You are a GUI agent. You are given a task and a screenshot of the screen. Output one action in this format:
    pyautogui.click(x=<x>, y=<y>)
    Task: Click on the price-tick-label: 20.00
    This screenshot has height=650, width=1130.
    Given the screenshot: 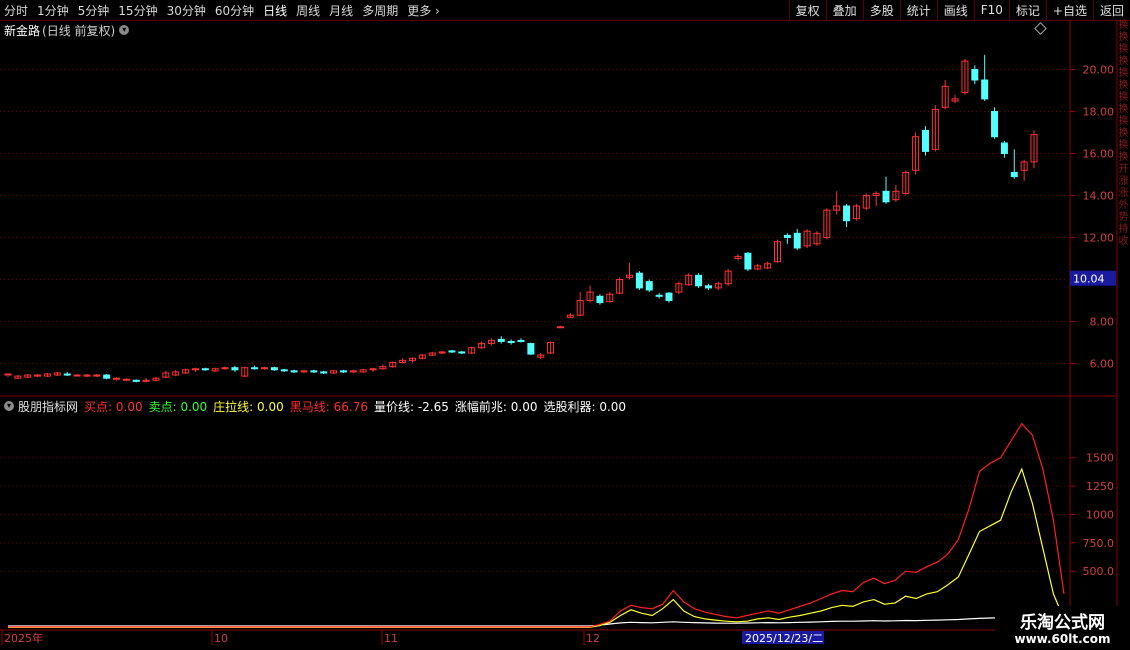 What is the action you would take?
    pyautogui.click(x=1099, y=70)
    